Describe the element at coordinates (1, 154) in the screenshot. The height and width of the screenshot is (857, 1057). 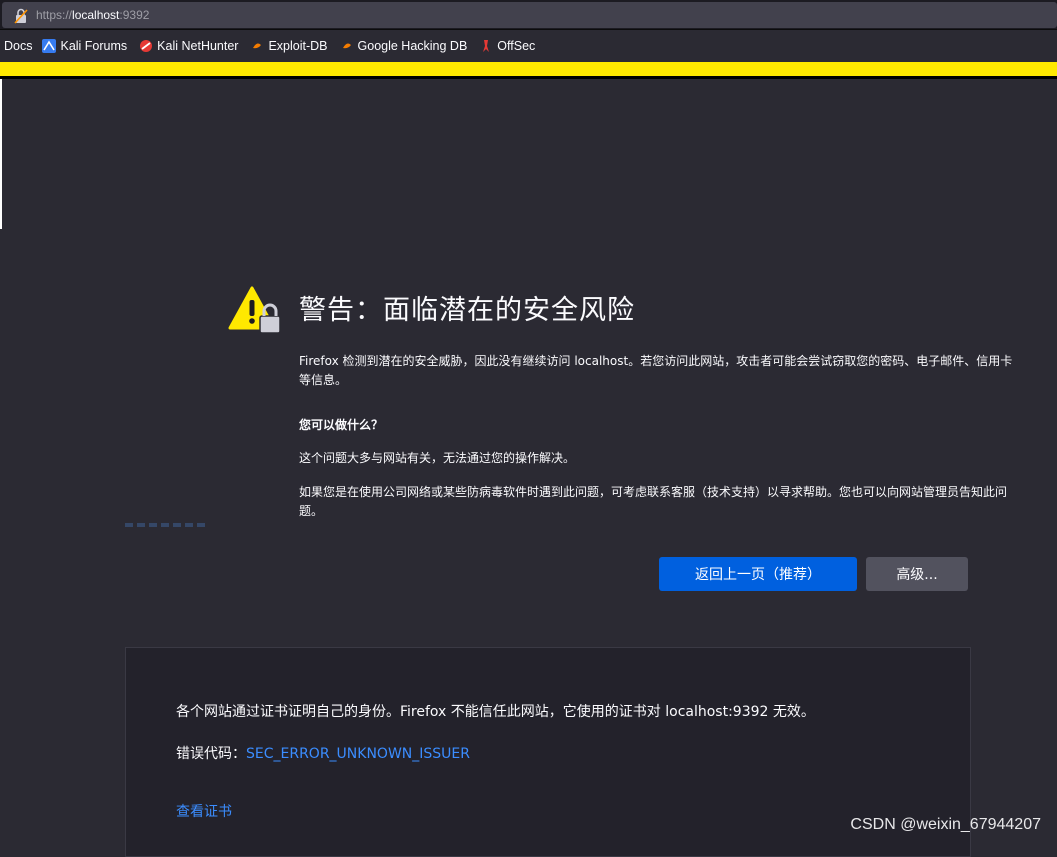
I see `edge-line` at that location.